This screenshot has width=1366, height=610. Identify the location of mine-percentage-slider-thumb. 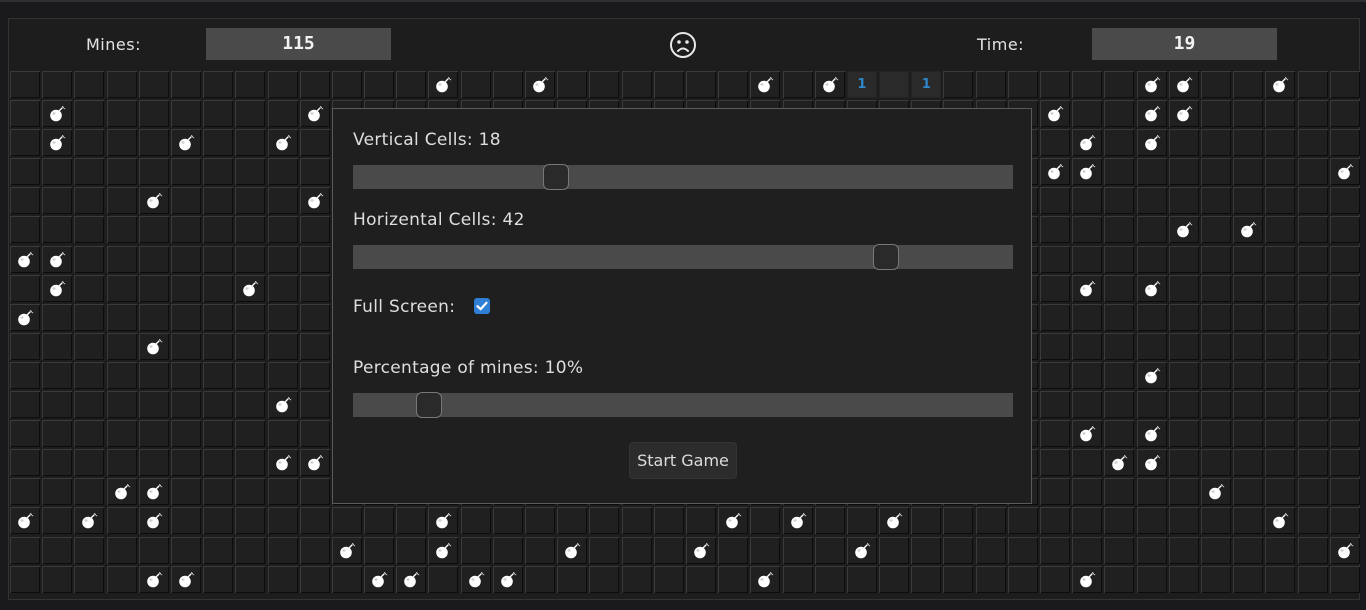
(429, 405).